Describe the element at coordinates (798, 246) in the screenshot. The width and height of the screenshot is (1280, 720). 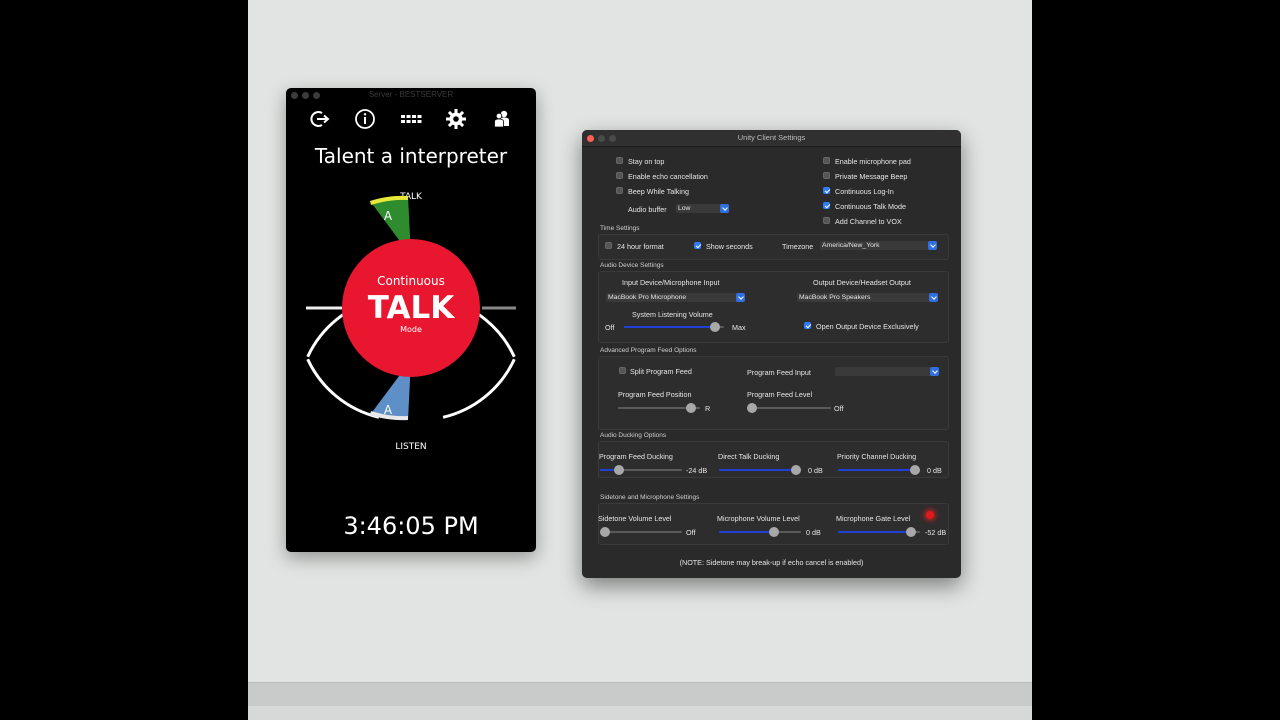
I see `timezone-label: Timezone` at that location.